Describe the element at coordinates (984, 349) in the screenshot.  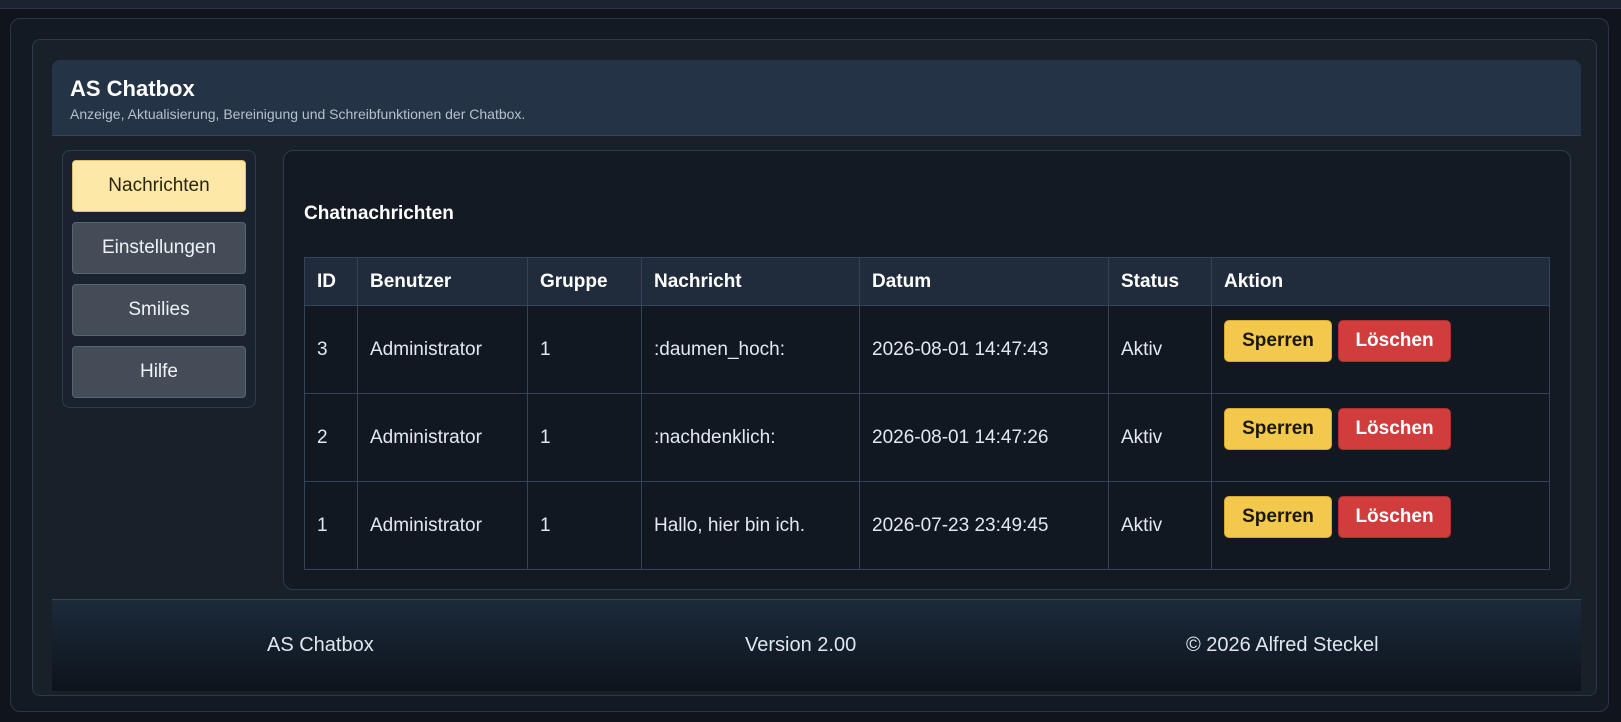
I see `cell-date: 2026-08-01 14:47:43` at that location.